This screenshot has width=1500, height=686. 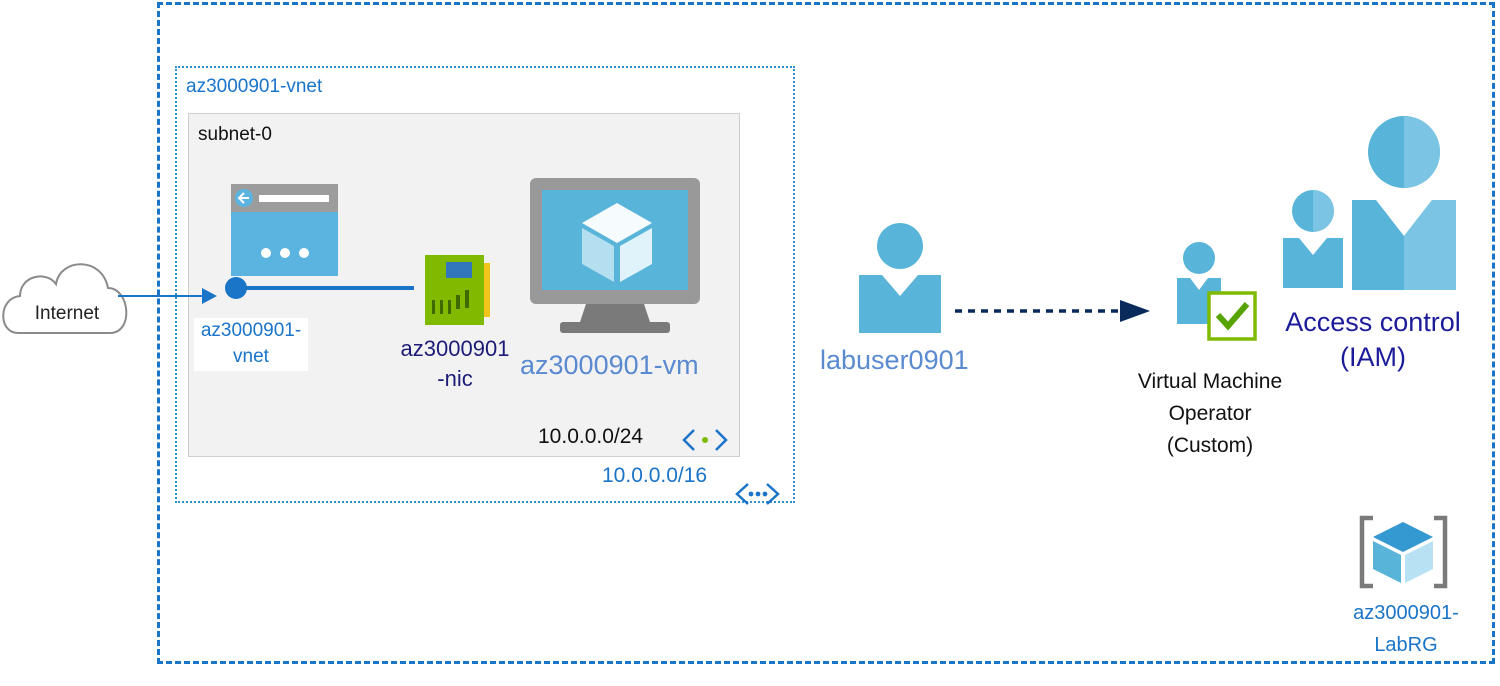 I want to click on vnet-name: az3000901-vnet, so click(x=254, y=86).